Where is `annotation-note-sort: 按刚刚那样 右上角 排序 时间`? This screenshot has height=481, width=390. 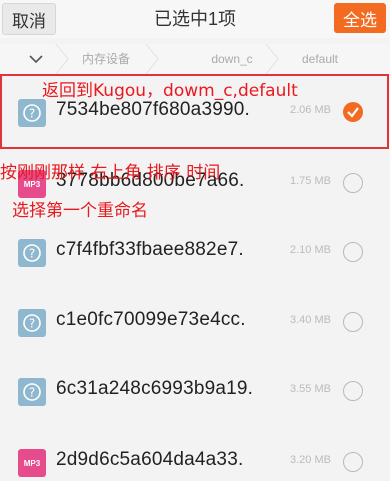
annotation-note-sort: 按刚刚那样 右上角 排序 时间 is located at coordinates (110, 173).